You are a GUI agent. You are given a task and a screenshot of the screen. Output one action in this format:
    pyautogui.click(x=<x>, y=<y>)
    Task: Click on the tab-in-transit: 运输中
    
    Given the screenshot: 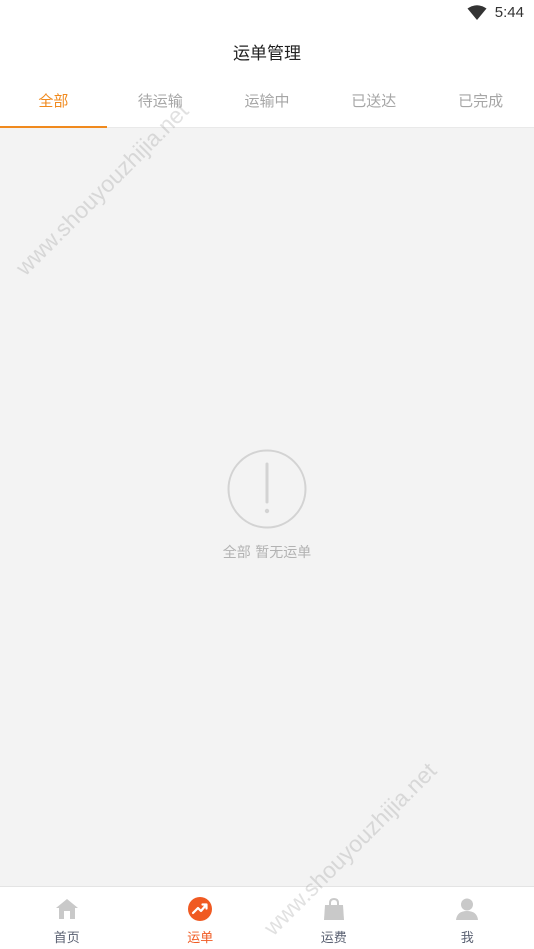 What is the action you would take?
    pyautogui.click(x=267, y=100)
    